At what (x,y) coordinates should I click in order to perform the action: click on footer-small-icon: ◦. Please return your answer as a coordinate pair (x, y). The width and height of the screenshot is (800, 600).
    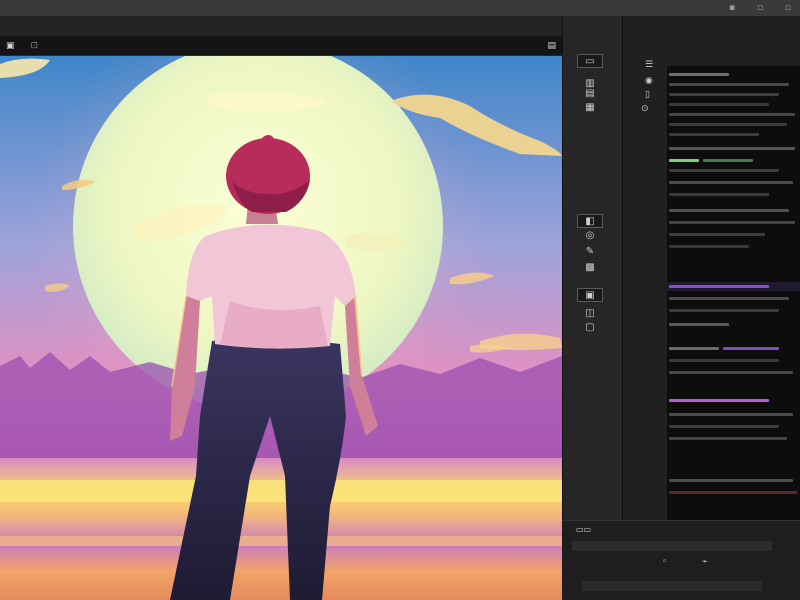
    Looking at the image, I should click on (664, 562).